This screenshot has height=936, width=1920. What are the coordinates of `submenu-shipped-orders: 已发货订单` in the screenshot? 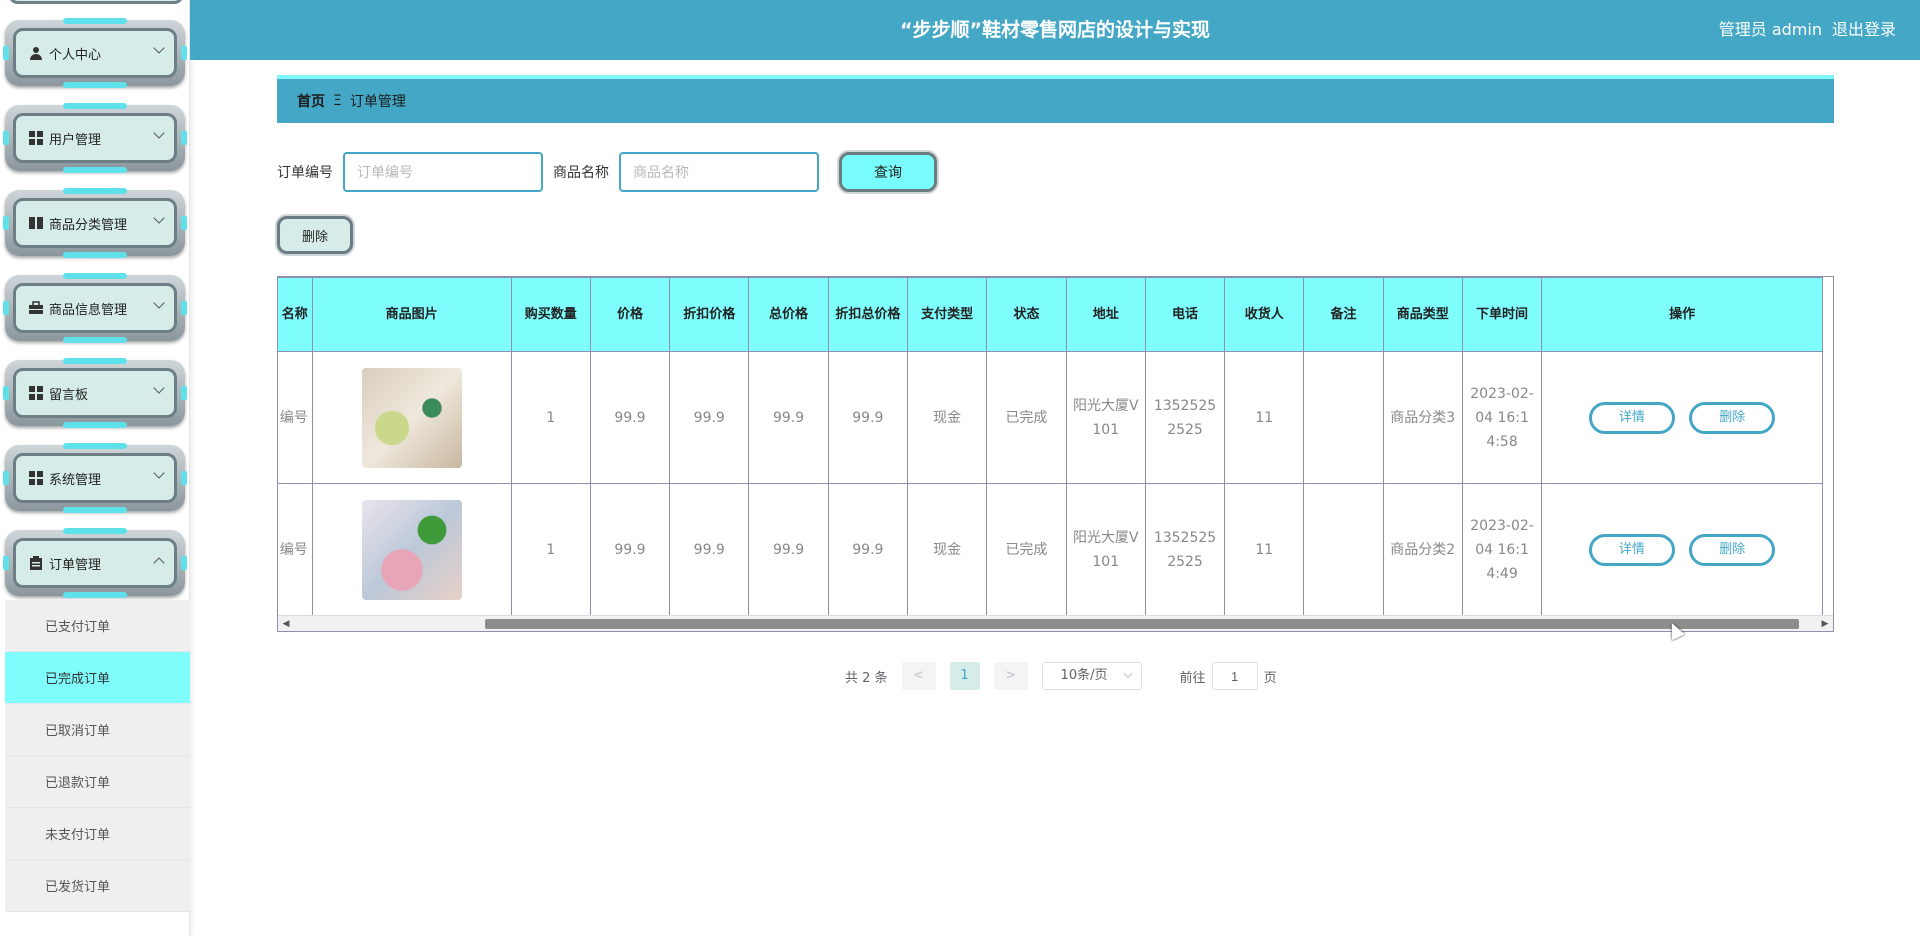 It's located at (97, 886).